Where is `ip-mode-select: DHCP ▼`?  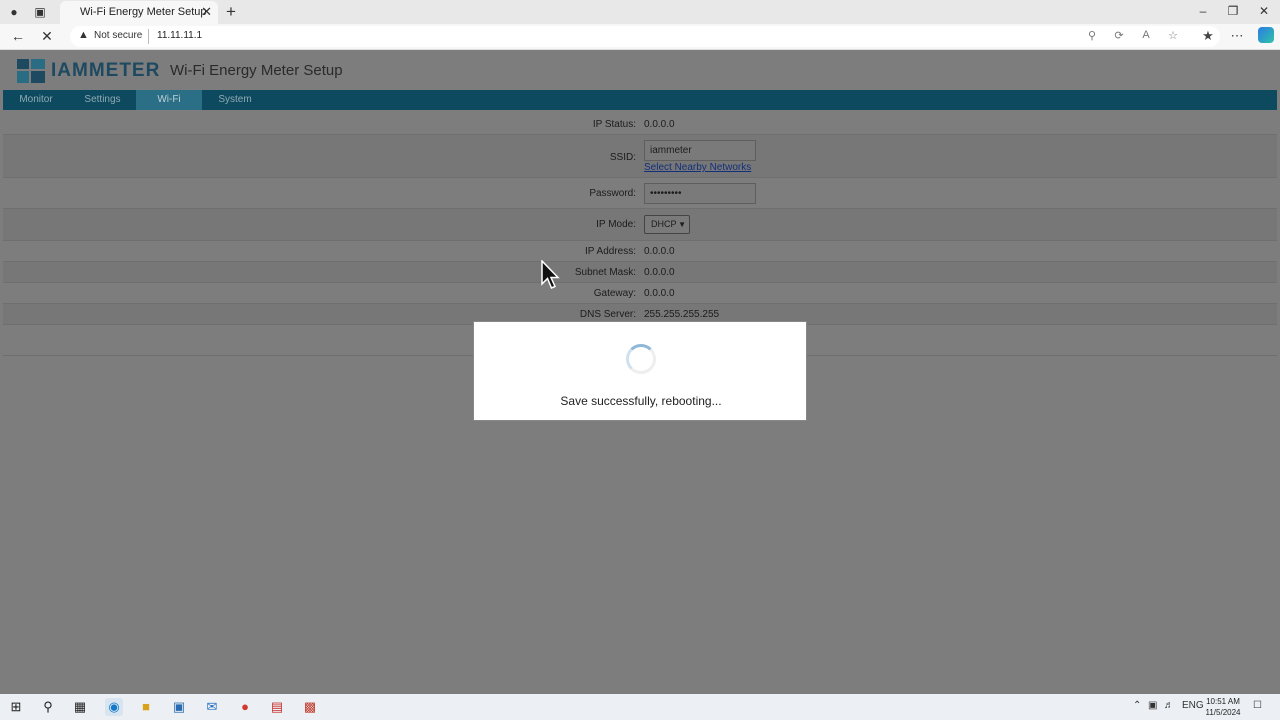 ip-mode-select: DHCP ▼ is located at coordinates (667, 224).